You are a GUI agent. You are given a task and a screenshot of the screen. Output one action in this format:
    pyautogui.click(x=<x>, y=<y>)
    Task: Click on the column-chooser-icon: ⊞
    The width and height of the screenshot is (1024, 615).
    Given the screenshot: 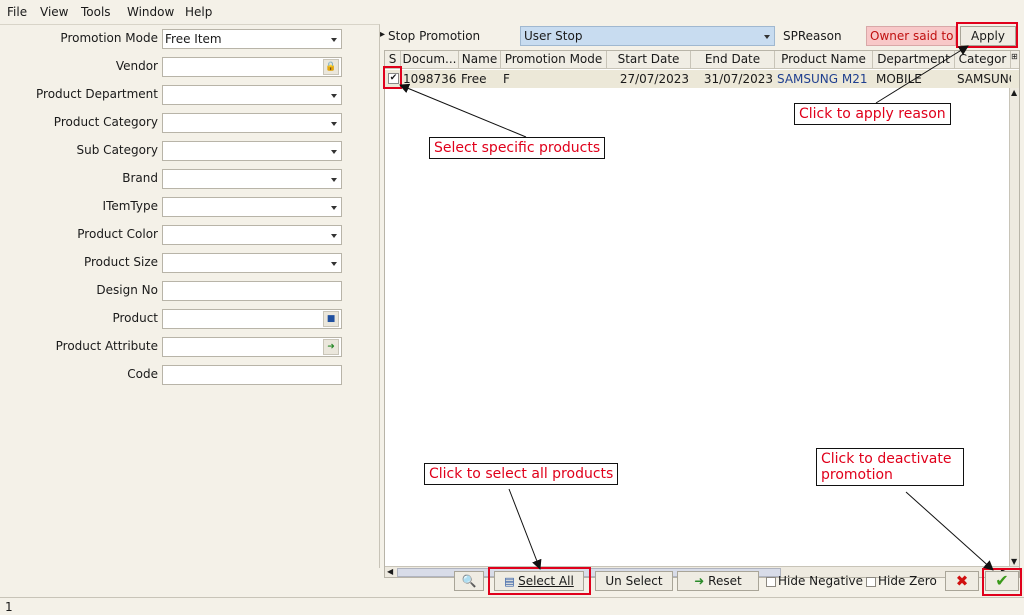 What is the action you would take?
    pyautogui.click(x=1015, y=60)
    